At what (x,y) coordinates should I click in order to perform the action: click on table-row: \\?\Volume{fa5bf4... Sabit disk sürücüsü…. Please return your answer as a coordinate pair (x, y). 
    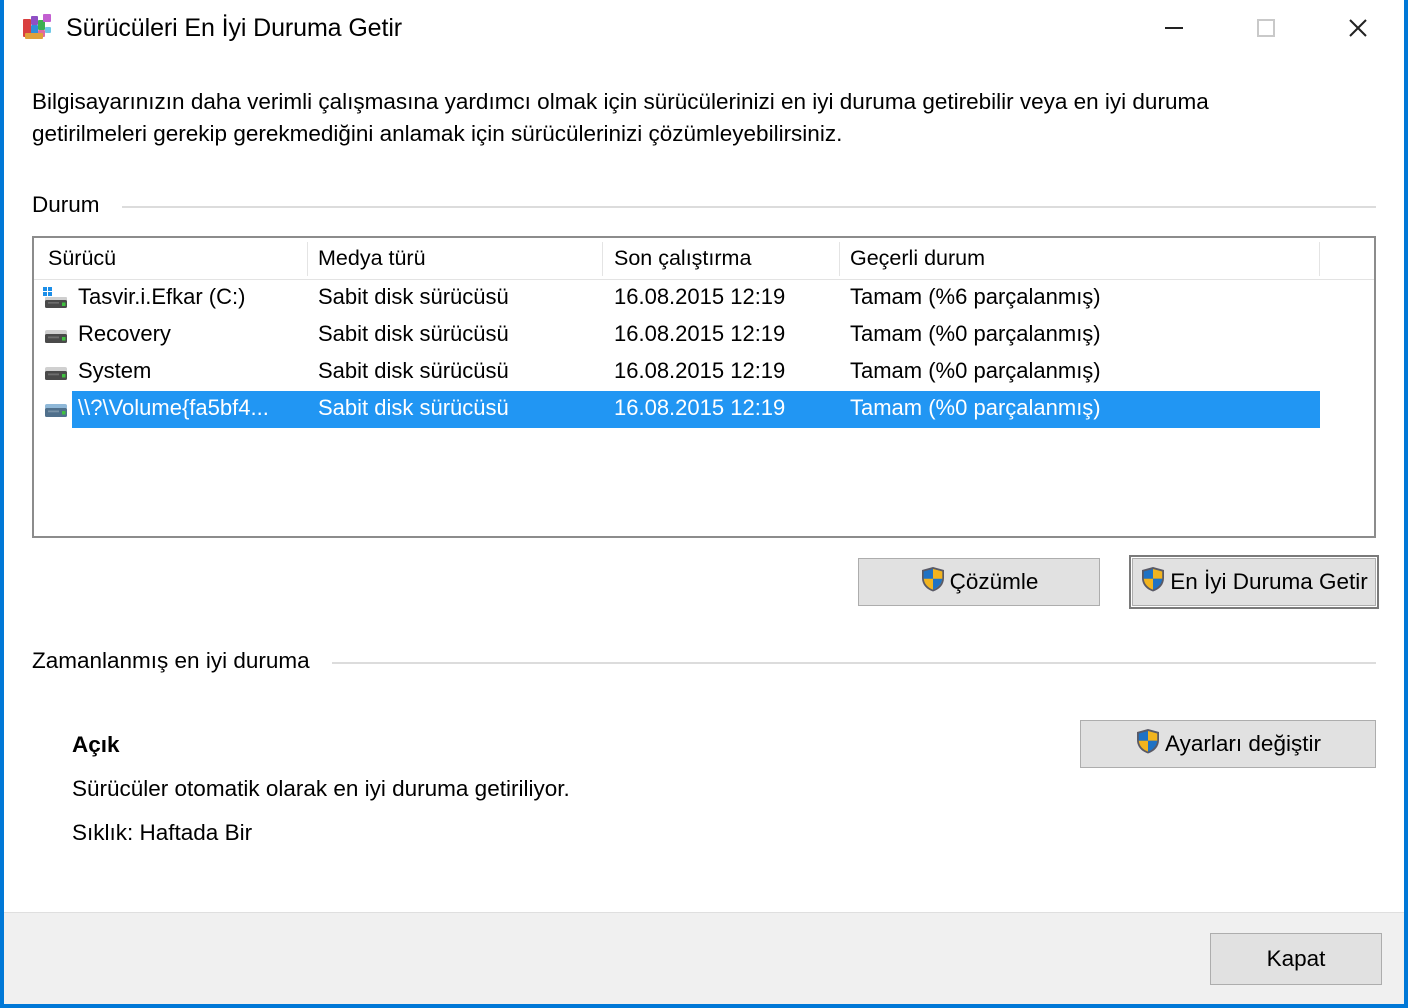
    Looking at the image, I should click on (704, 409).